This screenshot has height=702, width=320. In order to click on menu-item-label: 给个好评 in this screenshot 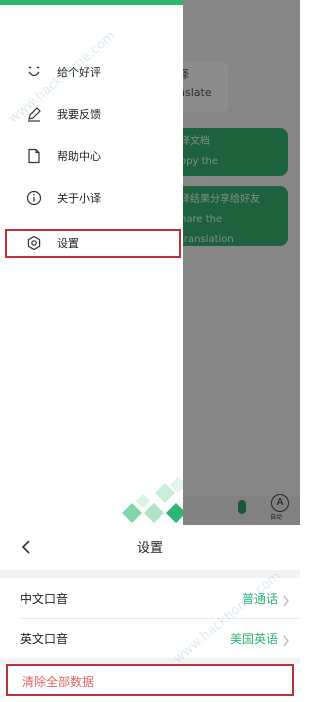, I will do `click(79, 72)`.